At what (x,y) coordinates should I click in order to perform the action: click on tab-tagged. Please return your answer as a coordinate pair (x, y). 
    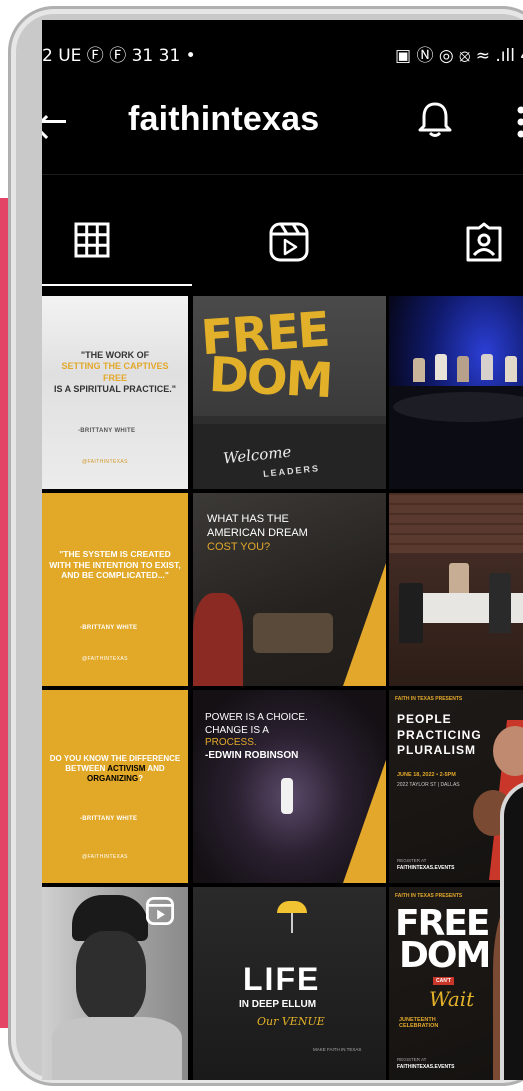
    Looking at the image, I should click on (457, 235).